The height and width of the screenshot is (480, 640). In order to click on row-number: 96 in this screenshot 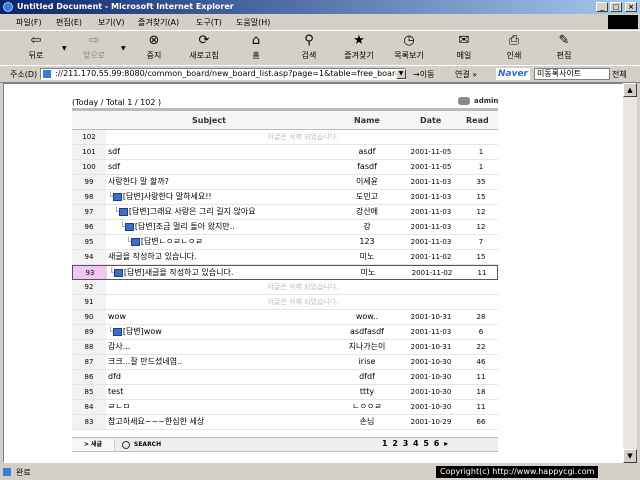, I will do `click(89, 227)`.